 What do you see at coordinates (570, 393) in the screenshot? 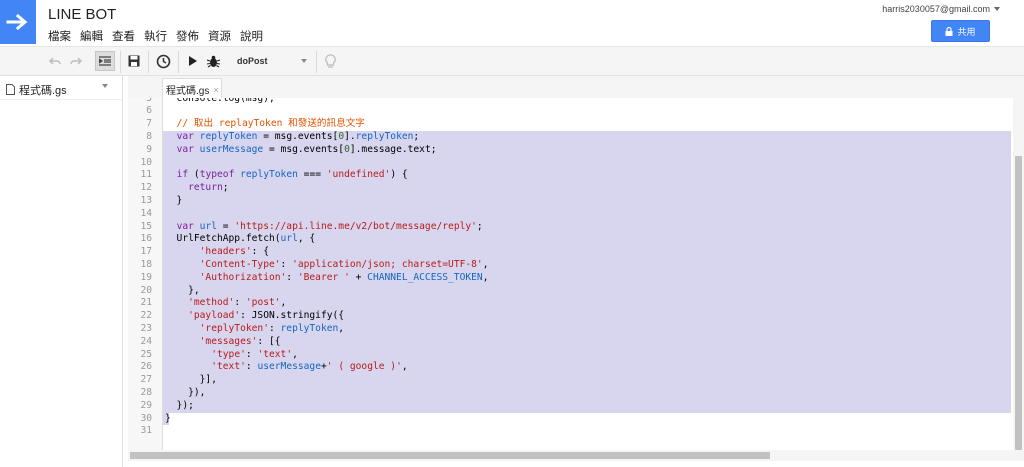
I see `code-line: 28 }),` at bounding box center [570, 393].